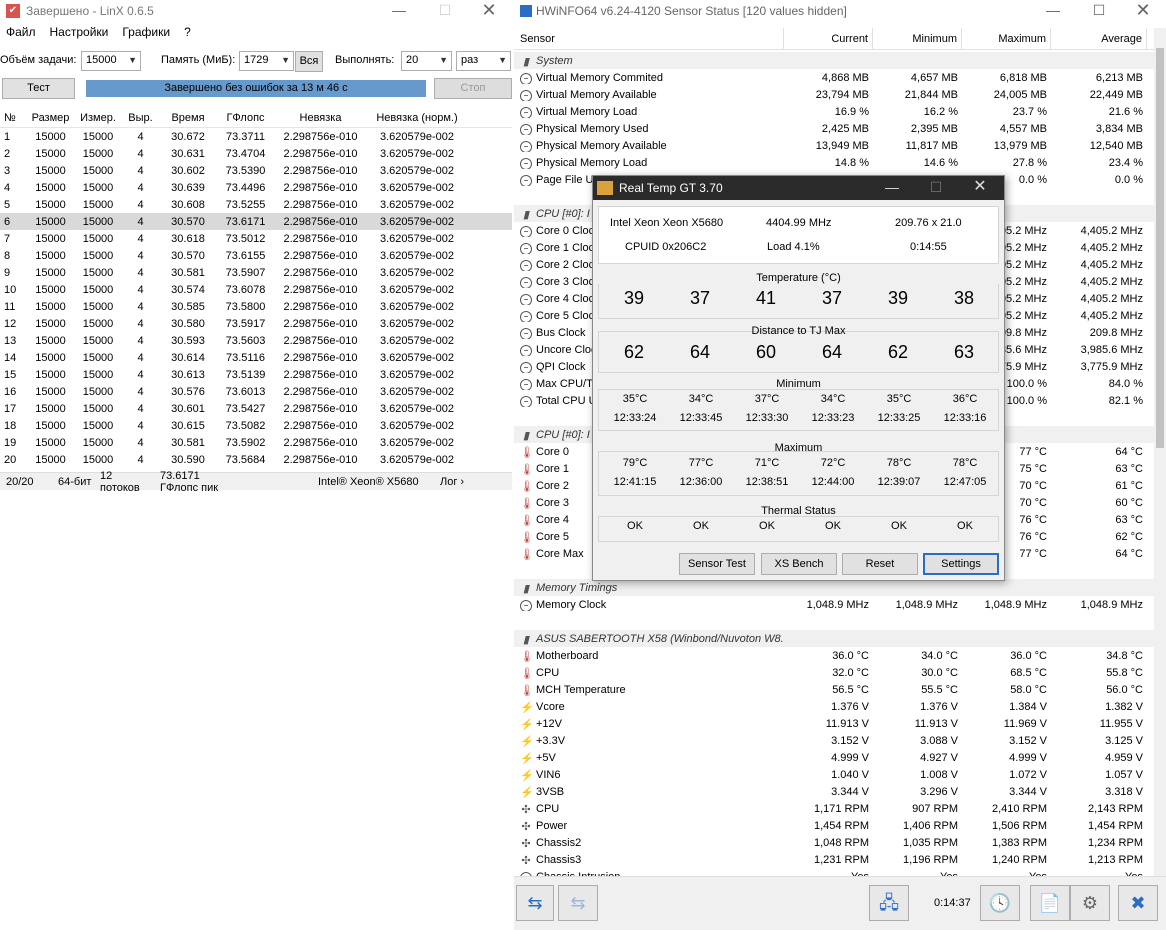 The width and height of the screenshot is (1166, 930). I want to click on column-header: ГФлопс, so click(245, 118).